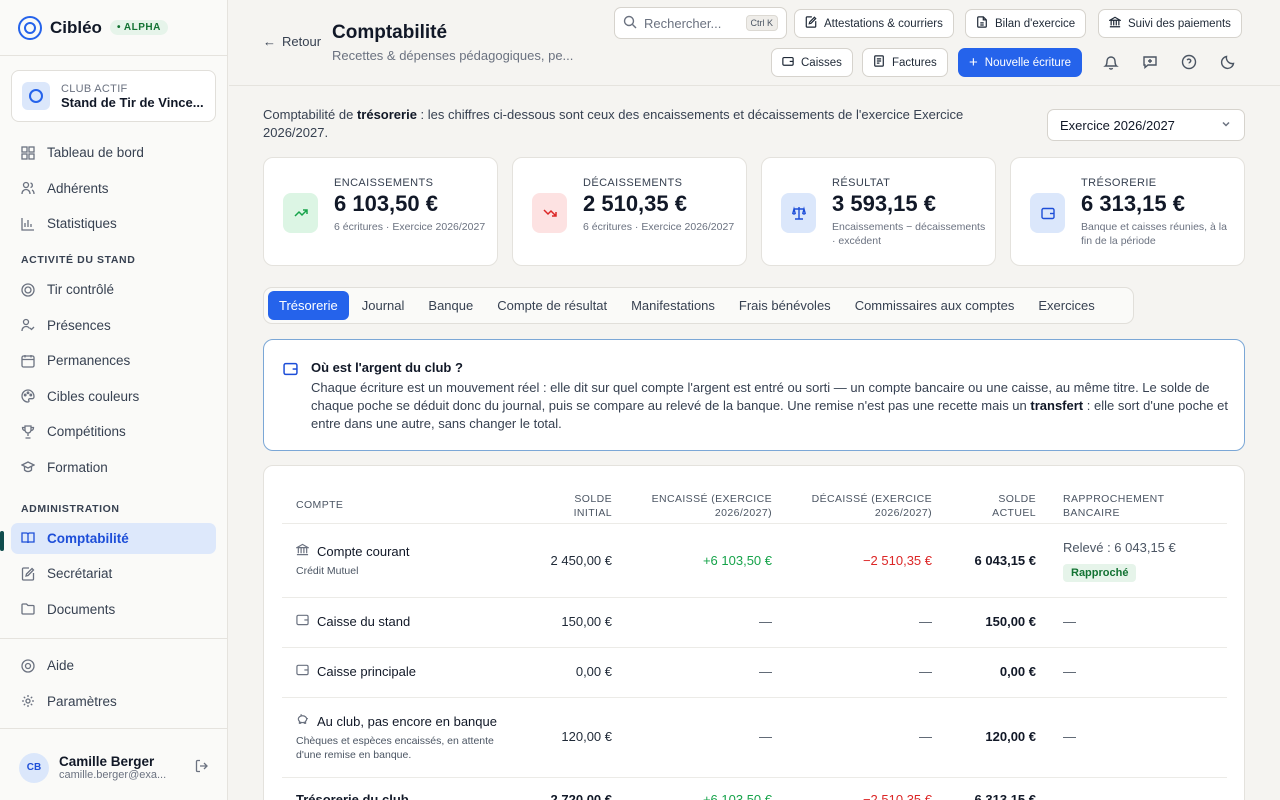 This screenshot has height=800, width=1280. Describe the element at coordinates (308, 305) in the screenshot. I see `tab-tresorerie: Trésorerie` at that location.